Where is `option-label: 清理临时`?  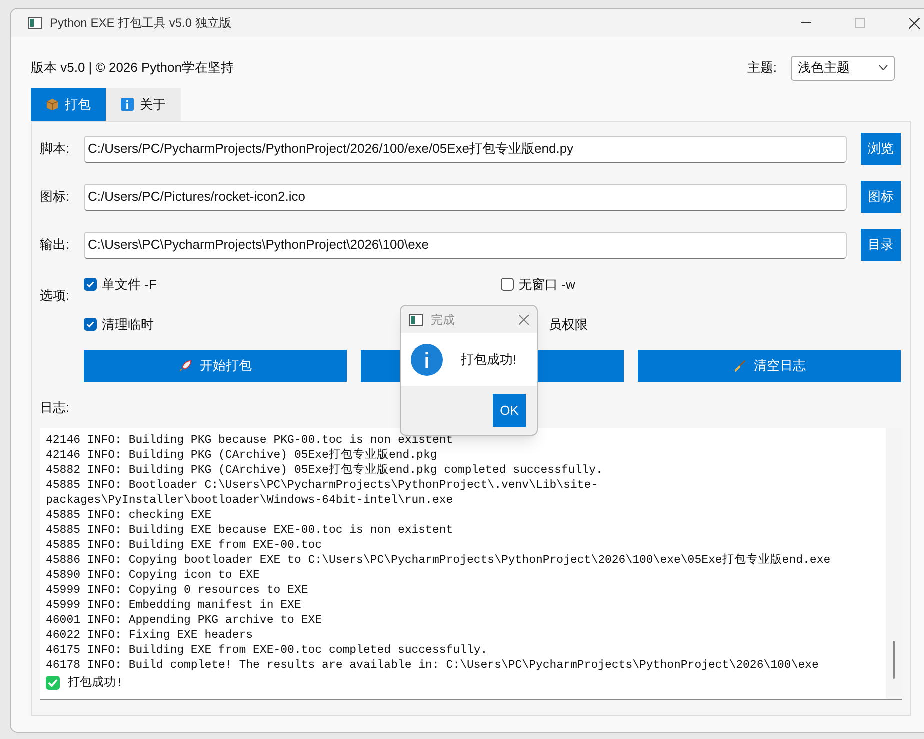
option-label: 清理临时 is located at coordinates (128, 325).